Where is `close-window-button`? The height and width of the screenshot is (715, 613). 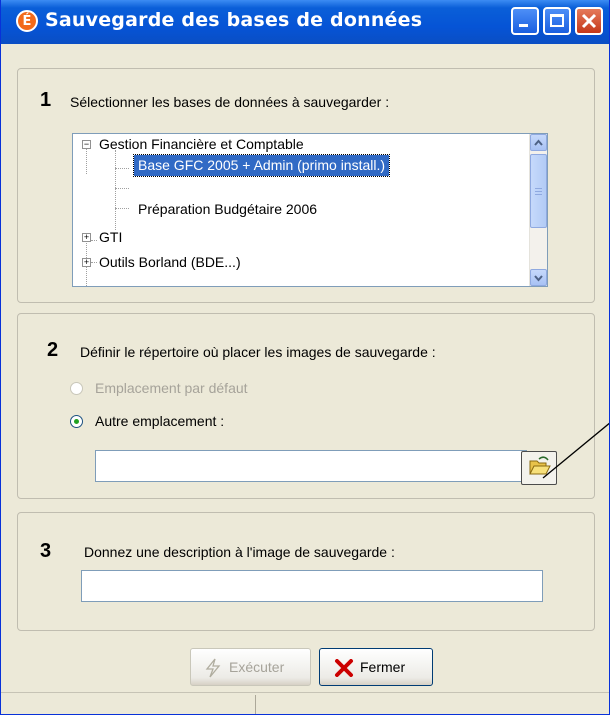 close-window-button is located at coordinates (589, 21).